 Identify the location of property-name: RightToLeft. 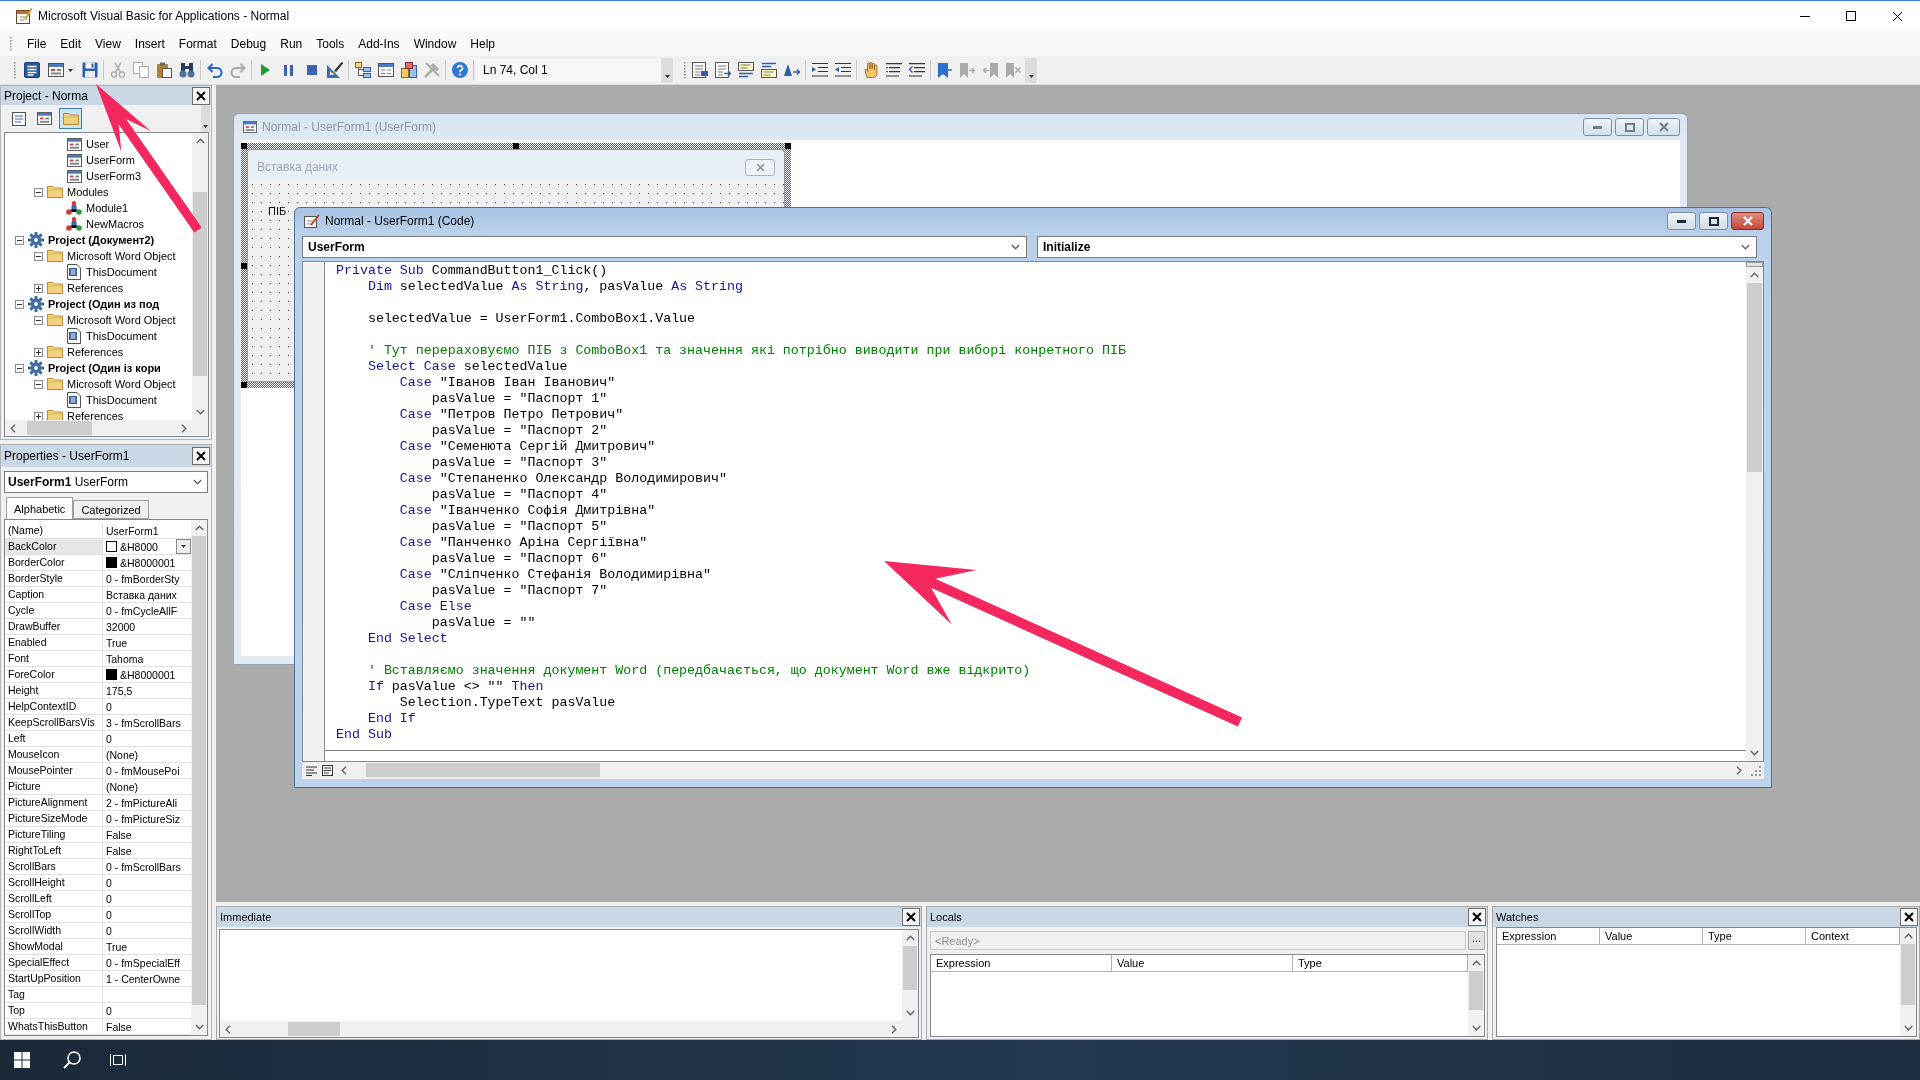
(54, 851).